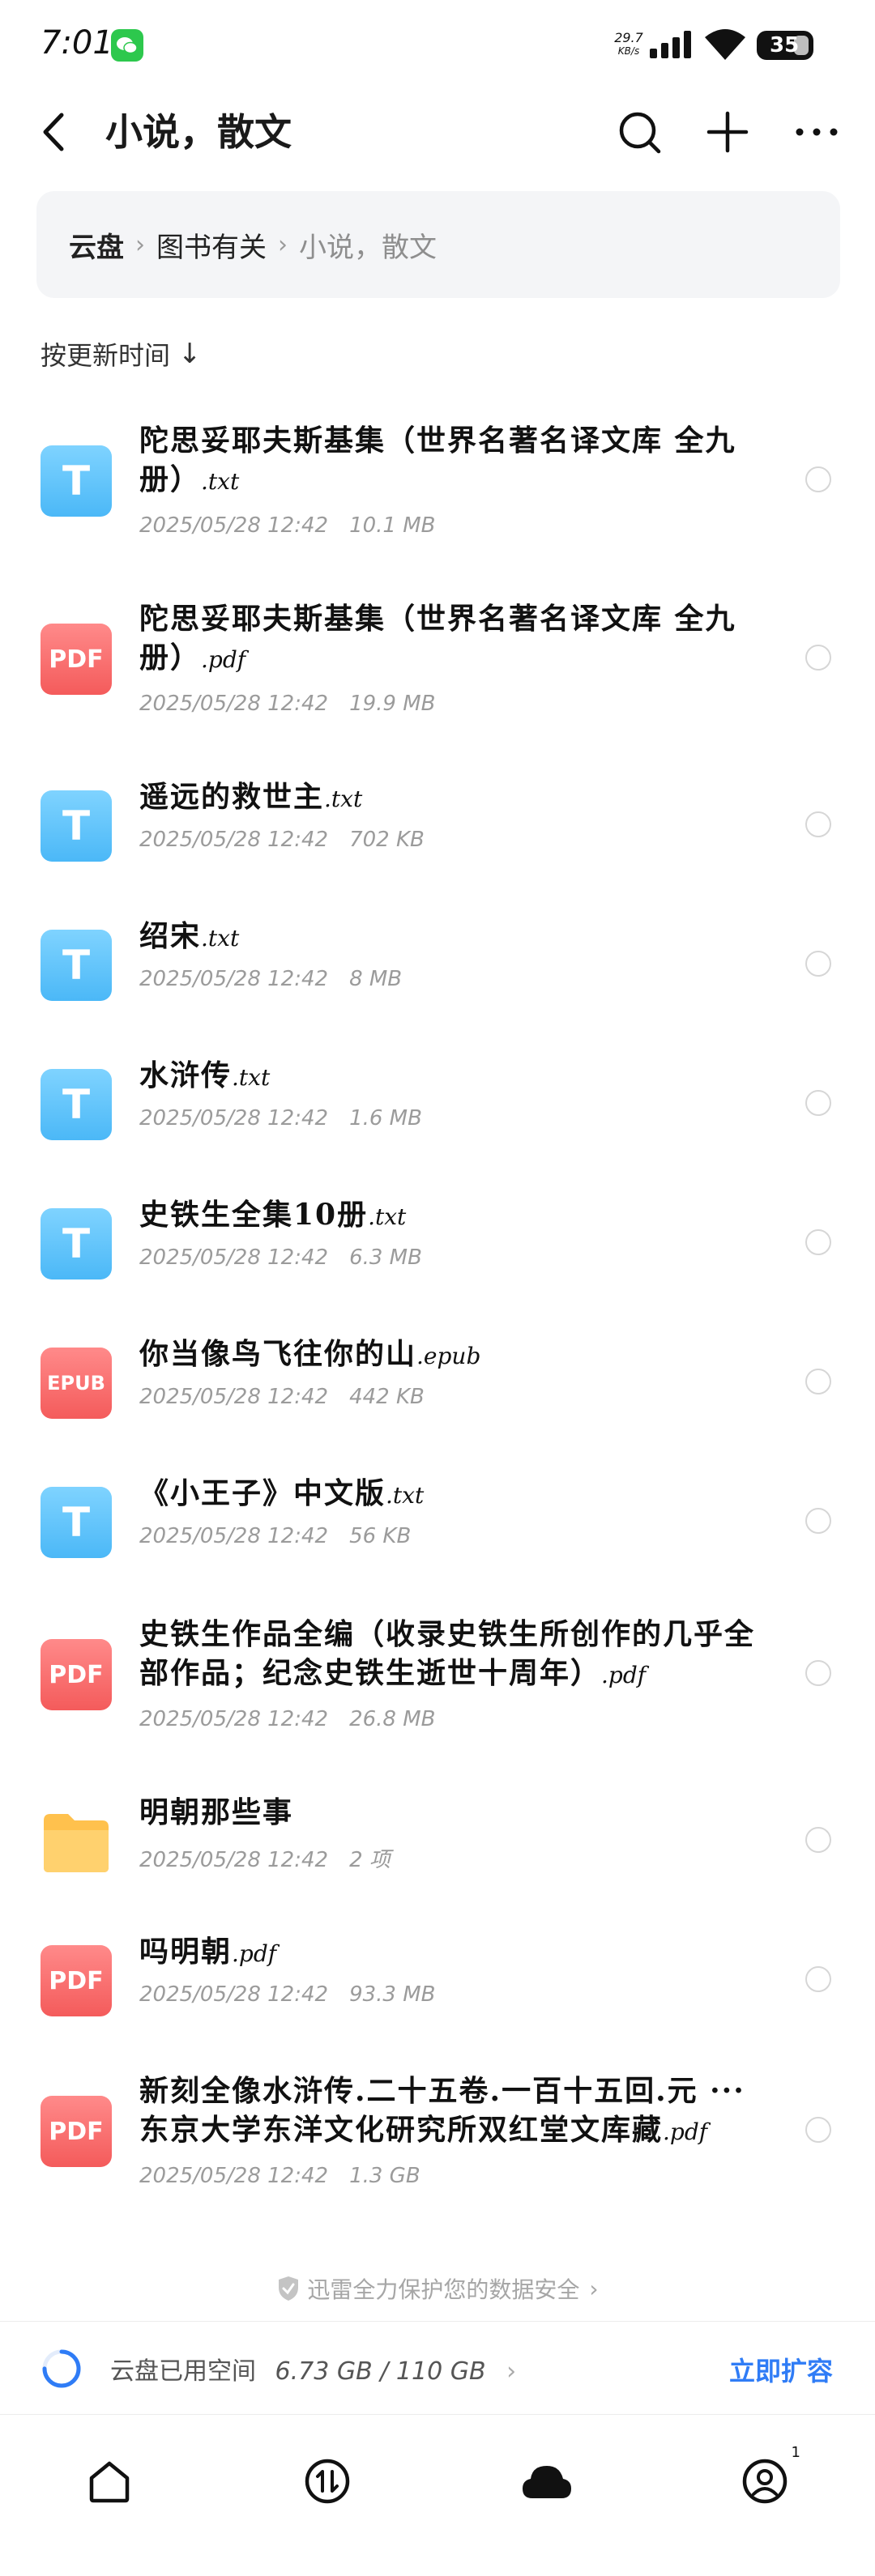  I want to click on file-meta: 2025/05/28 12:42 6.3 MB, so click(280, 1257).